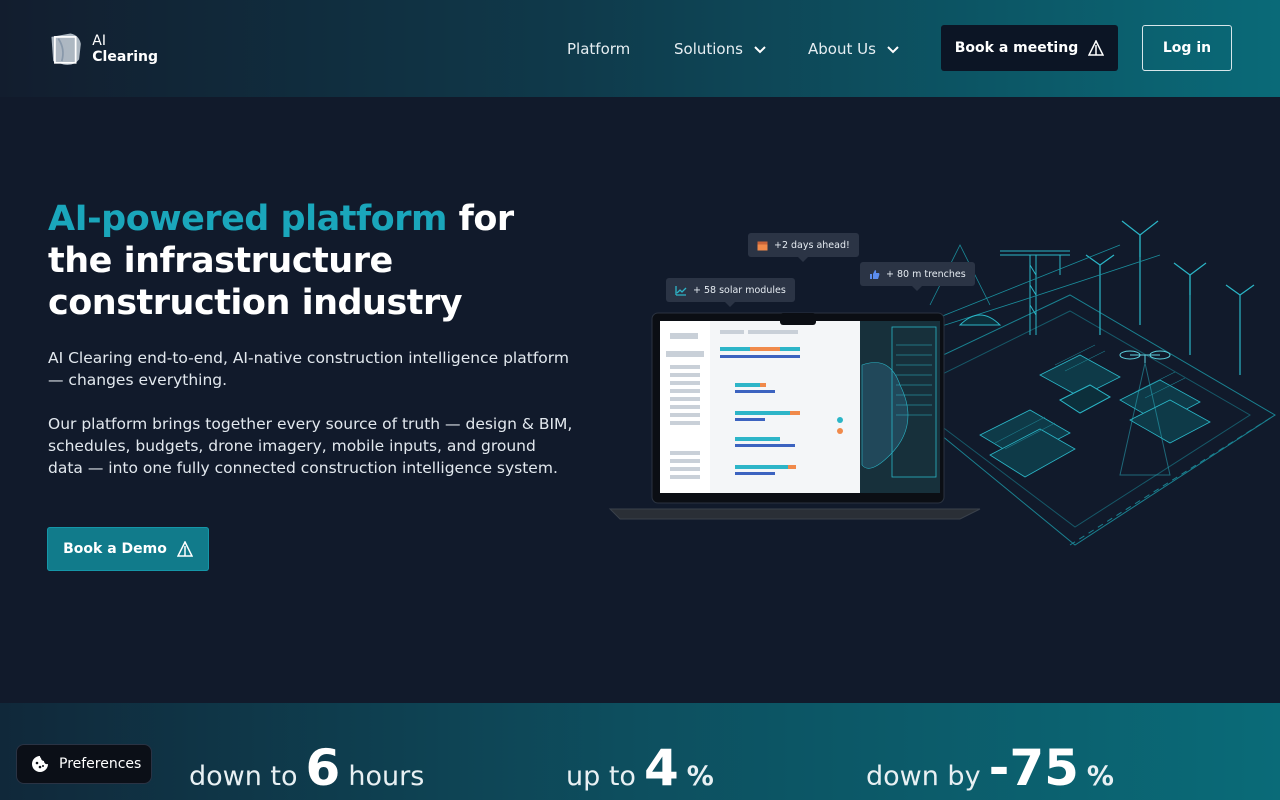 The height and width of the screenshot is (800, 1280). I want to click on nav-solutions: Solutions, so click(720, 49).